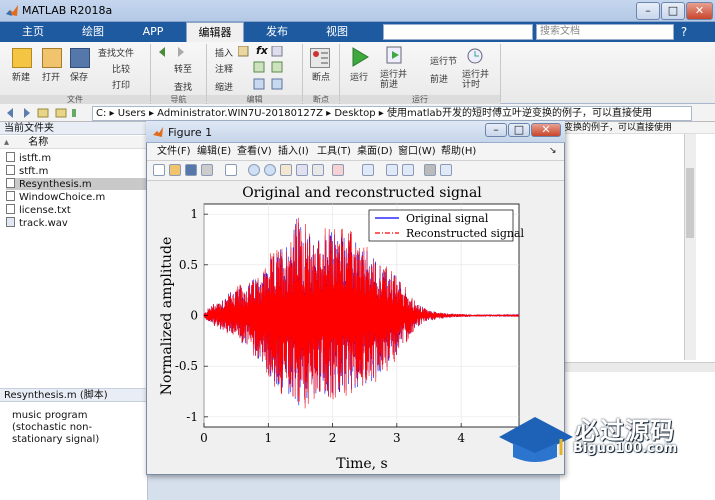 The image size is (715, 500). What do you see at coordinates (159, 170) in the screenshot?
I see `new-figure-icon` at bounding box center [159, 170].